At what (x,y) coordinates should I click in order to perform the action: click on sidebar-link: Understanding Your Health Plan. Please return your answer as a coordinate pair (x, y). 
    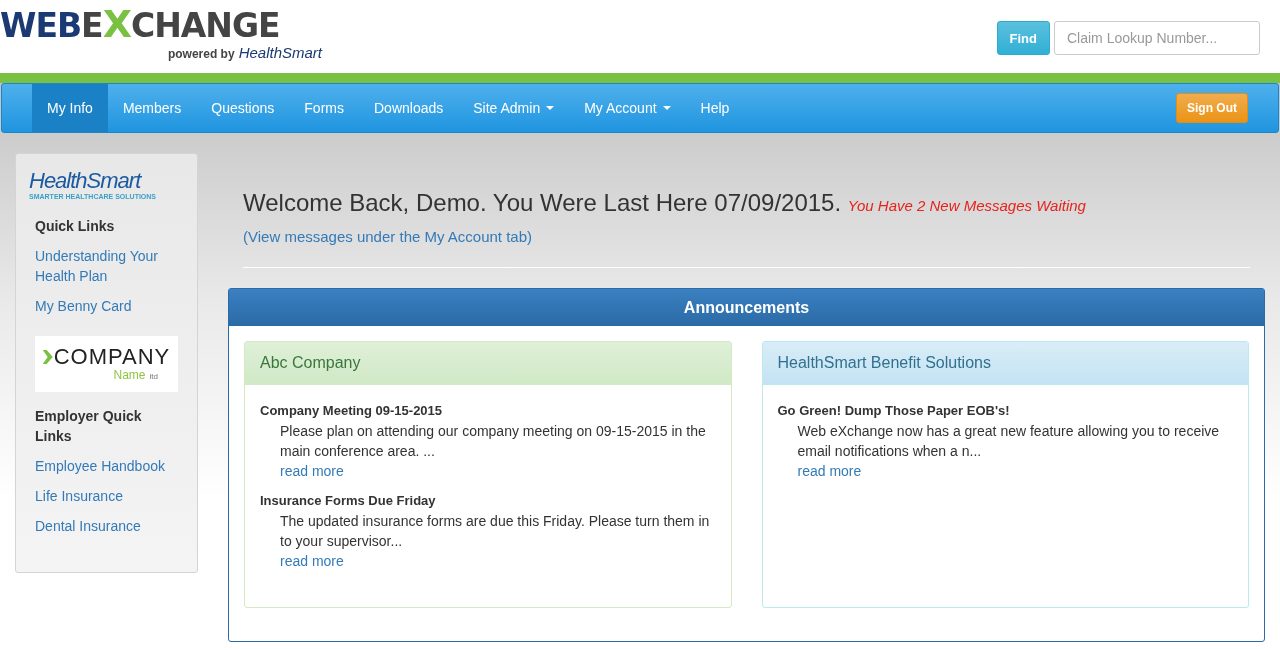
    Looking at the image, I should click on (106, 266).